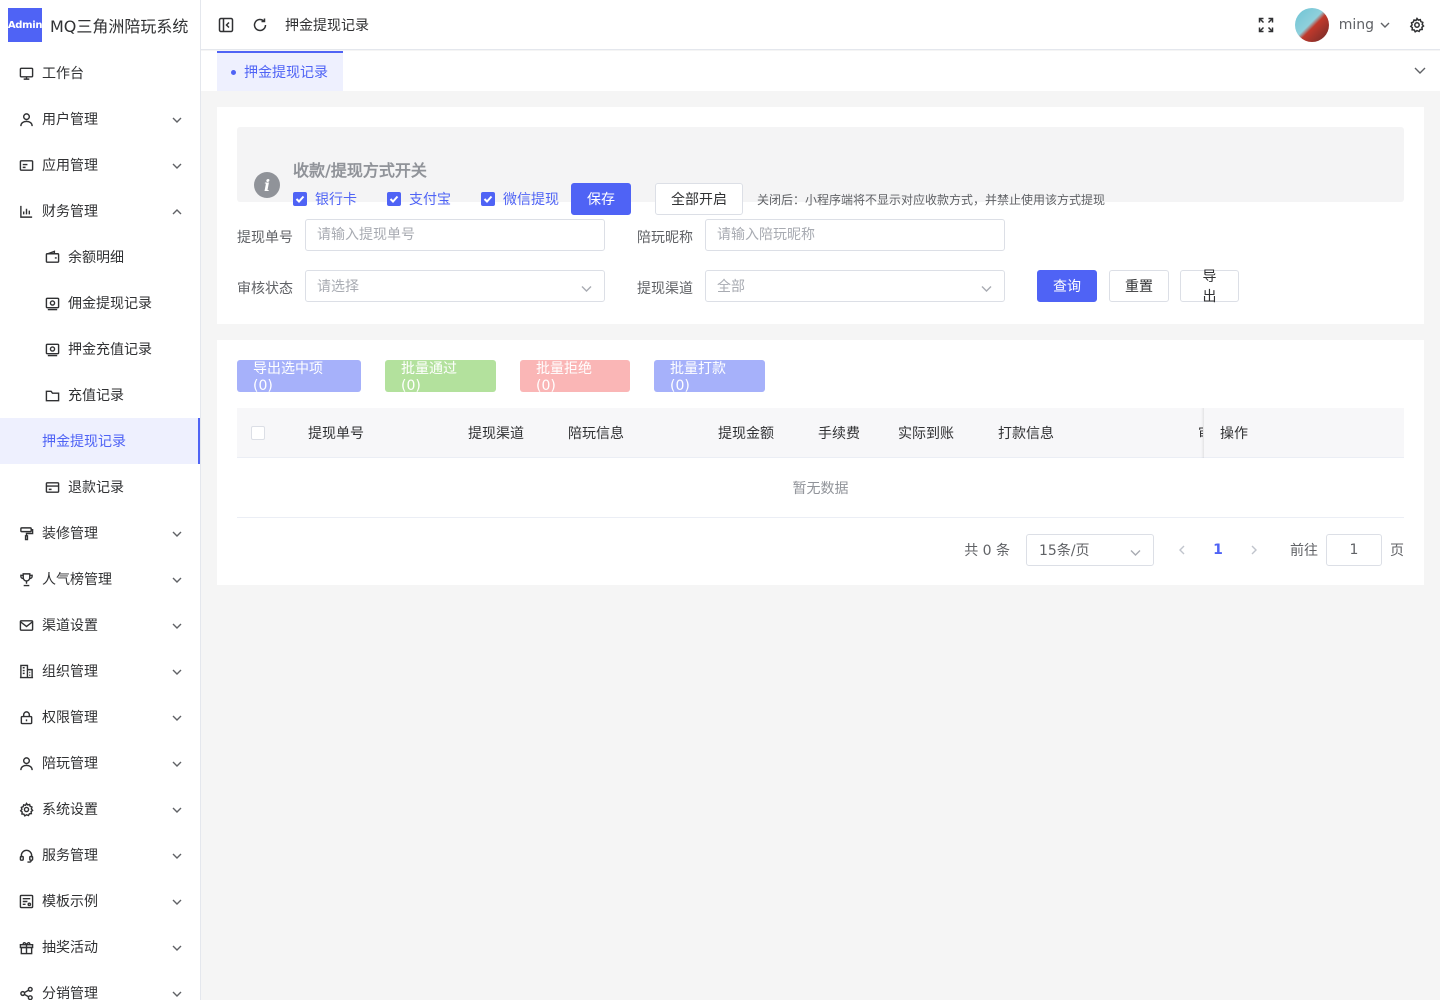  I want to click on card-icon, so click(52, 487).